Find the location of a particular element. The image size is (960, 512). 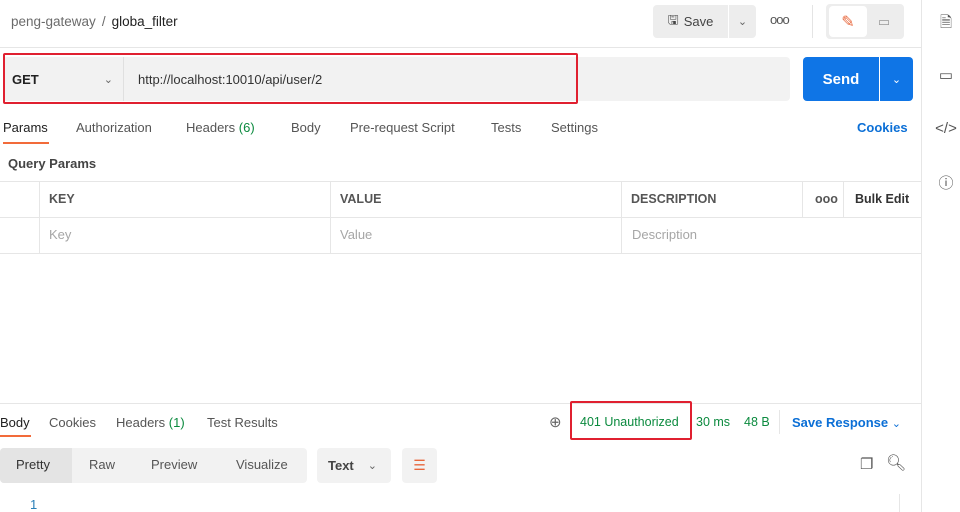

search-icon: 🔍︎ is located at coordinates (896, 463).